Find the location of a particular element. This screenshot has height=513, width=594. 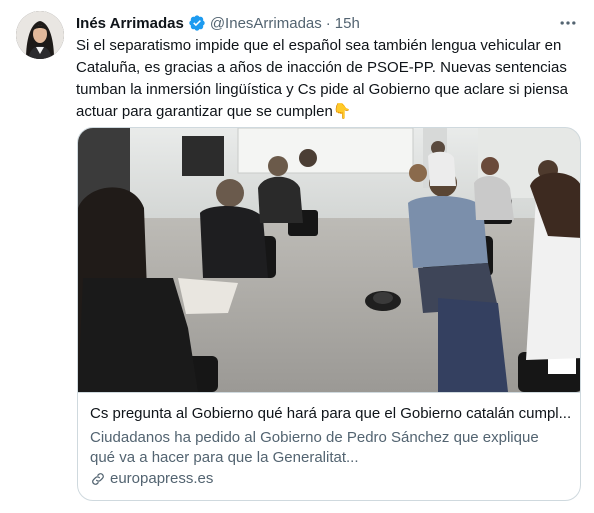

avatar is located at coordinates (40, 35).